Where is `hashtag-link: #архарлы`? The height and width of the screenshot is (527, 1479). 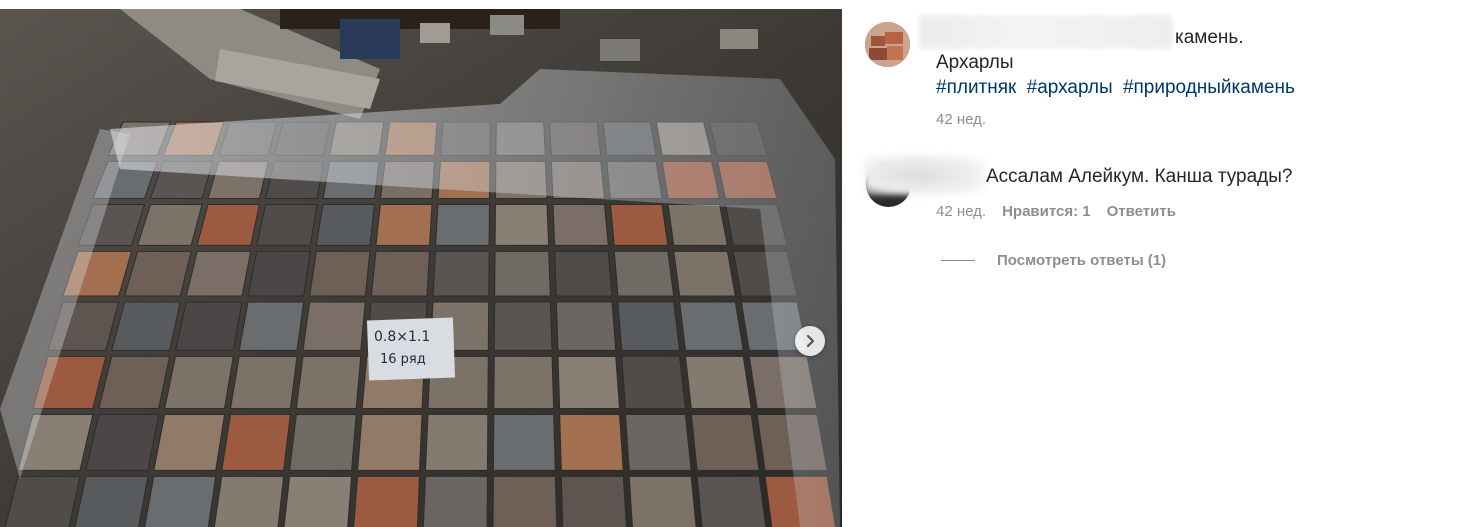
hashtag-link: #архарлы is located at coordinates (1070, 87).